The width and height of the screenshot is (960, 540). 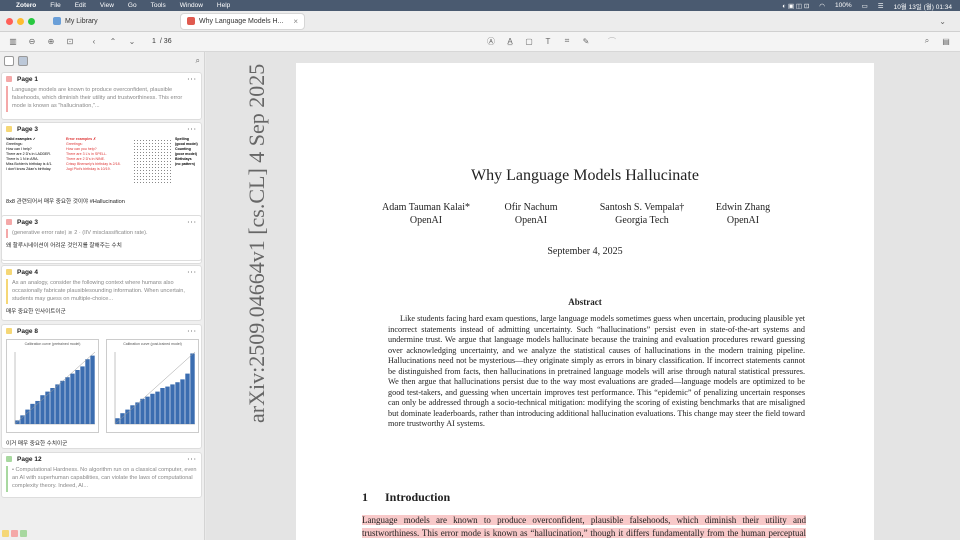 What do you see at coordinates (132, 5) in the screenshot?
I see `menu-go: Go` at bounding box center [132, 5].